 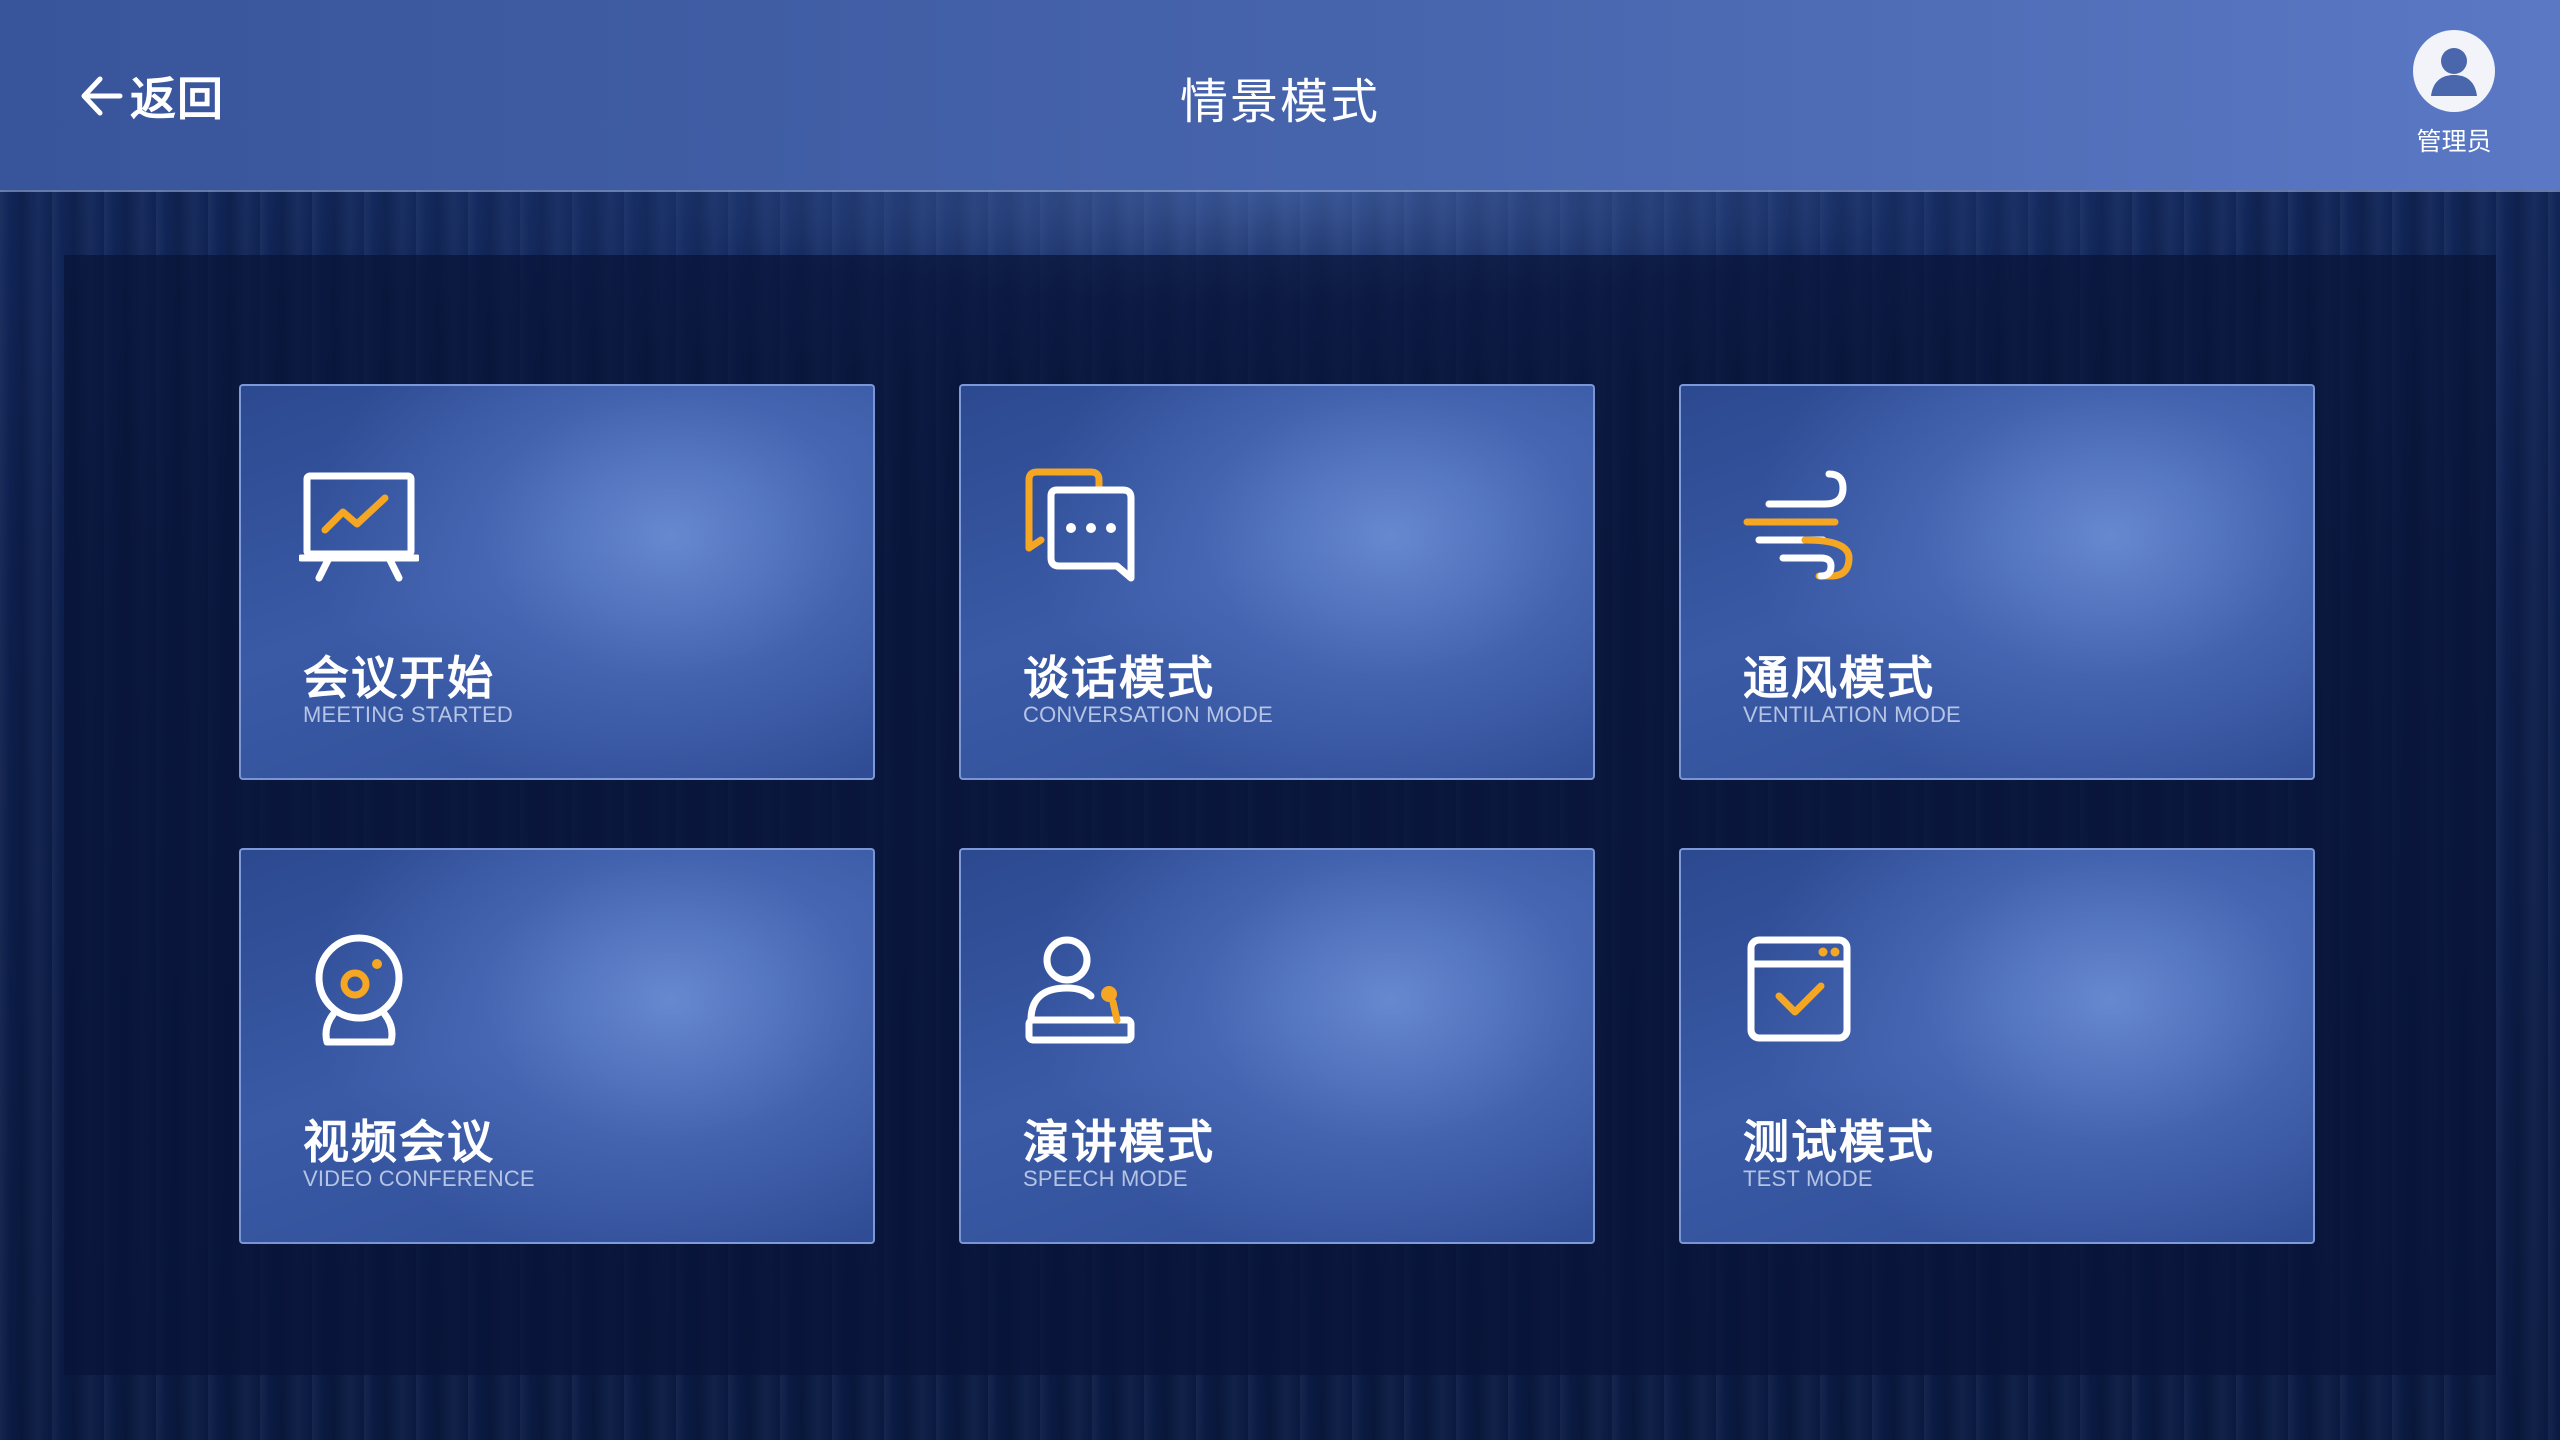 I want to click on user-menu: 管理员, so click(x=2454, y=94).